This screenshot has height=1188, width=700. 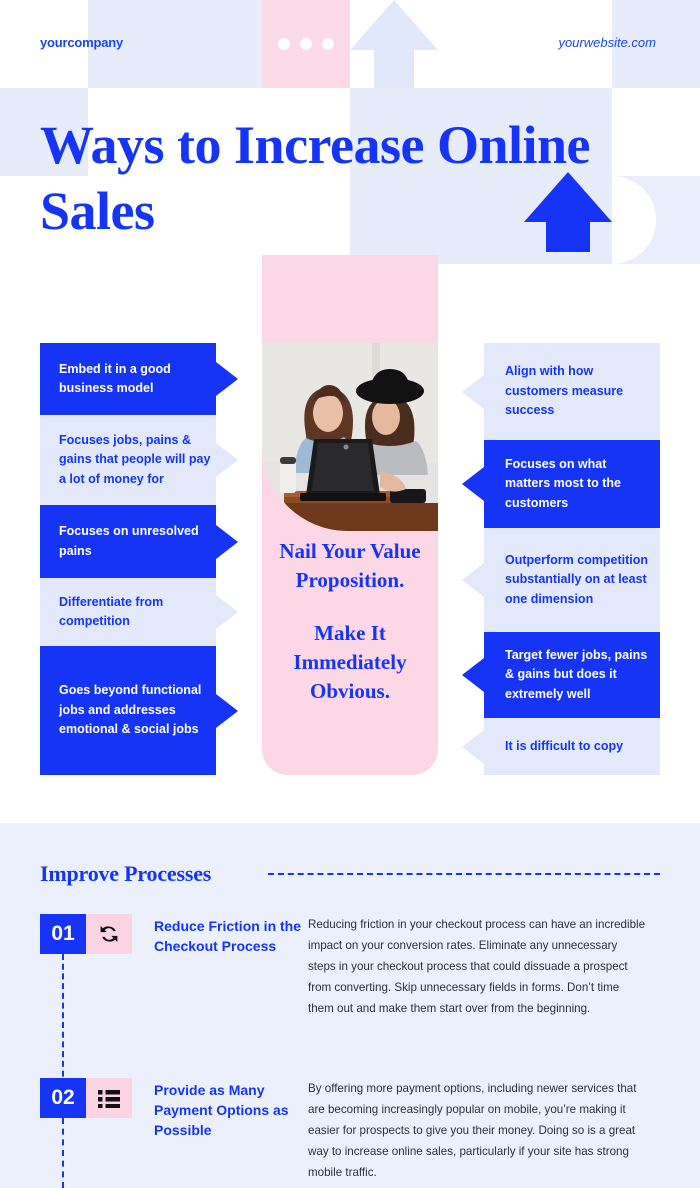 What do you see at coordinates (394, 44) in the screenshot?
I see `arrow-up-icon-pale` at bounding box center [394, 44].